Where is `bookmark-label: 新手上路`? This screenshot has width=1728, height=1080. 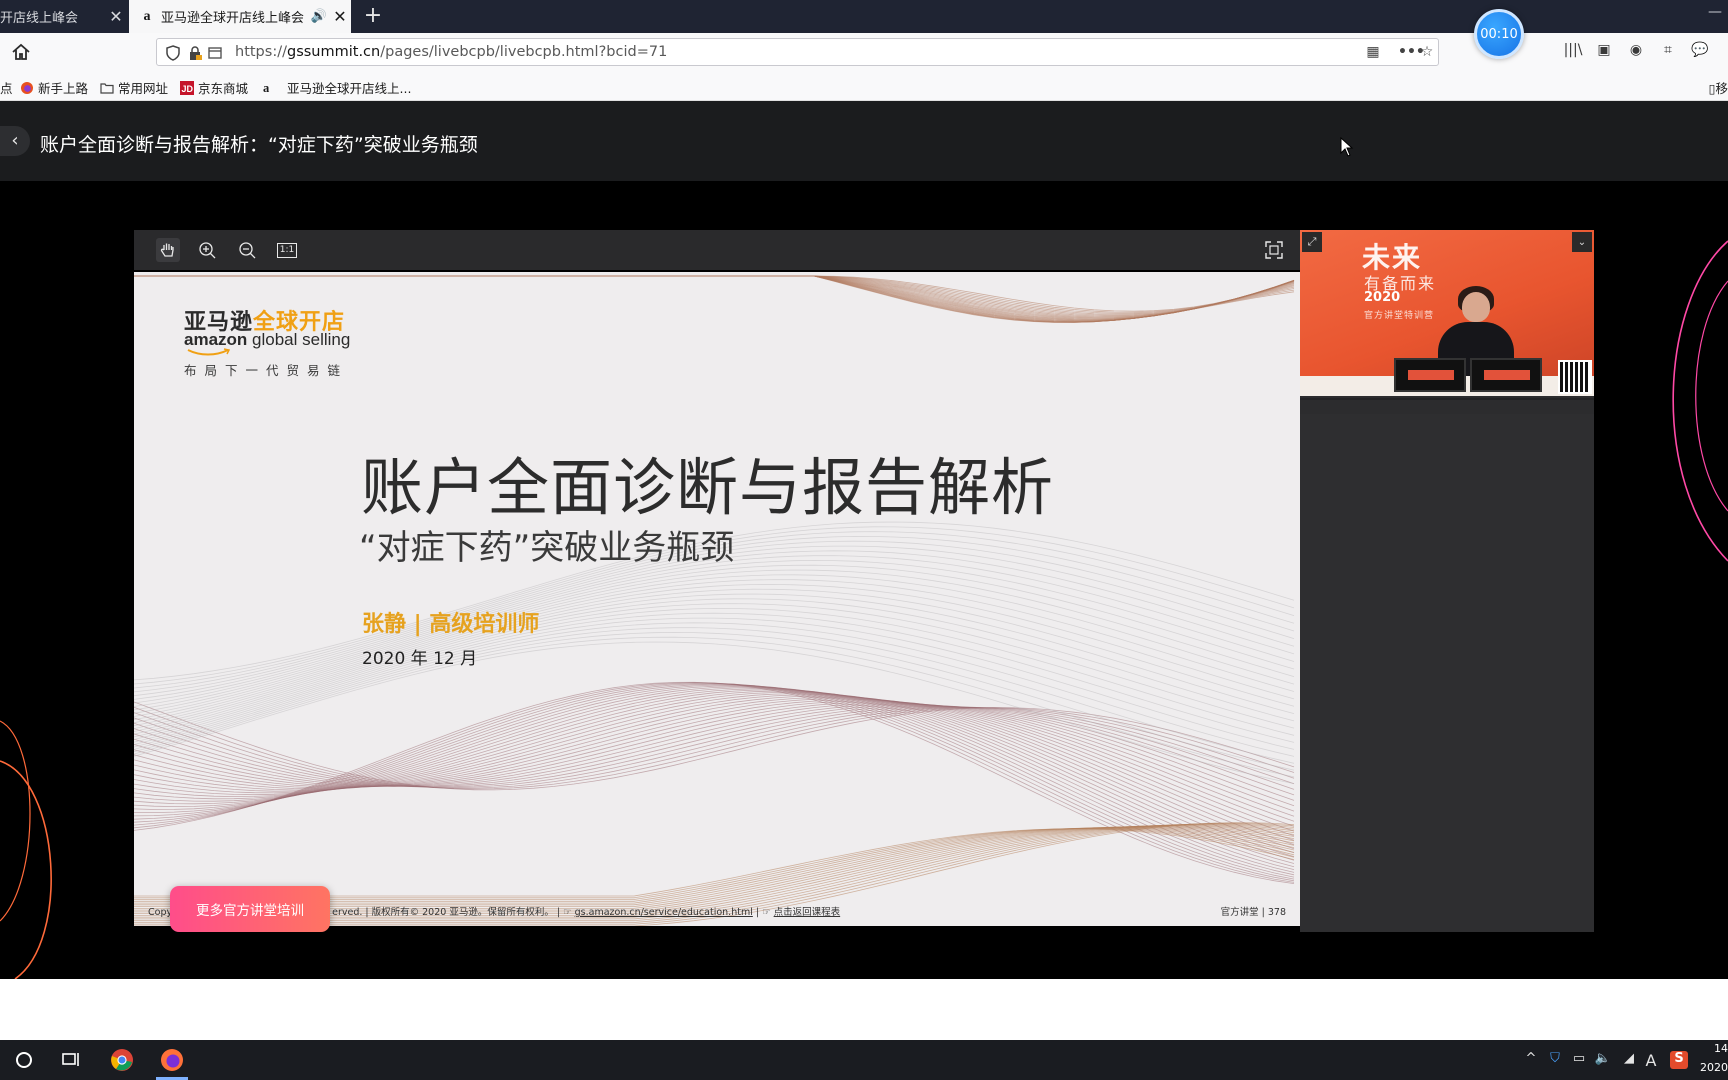 bookmark-label: 新手上路 is located at coordinates (63, 88).